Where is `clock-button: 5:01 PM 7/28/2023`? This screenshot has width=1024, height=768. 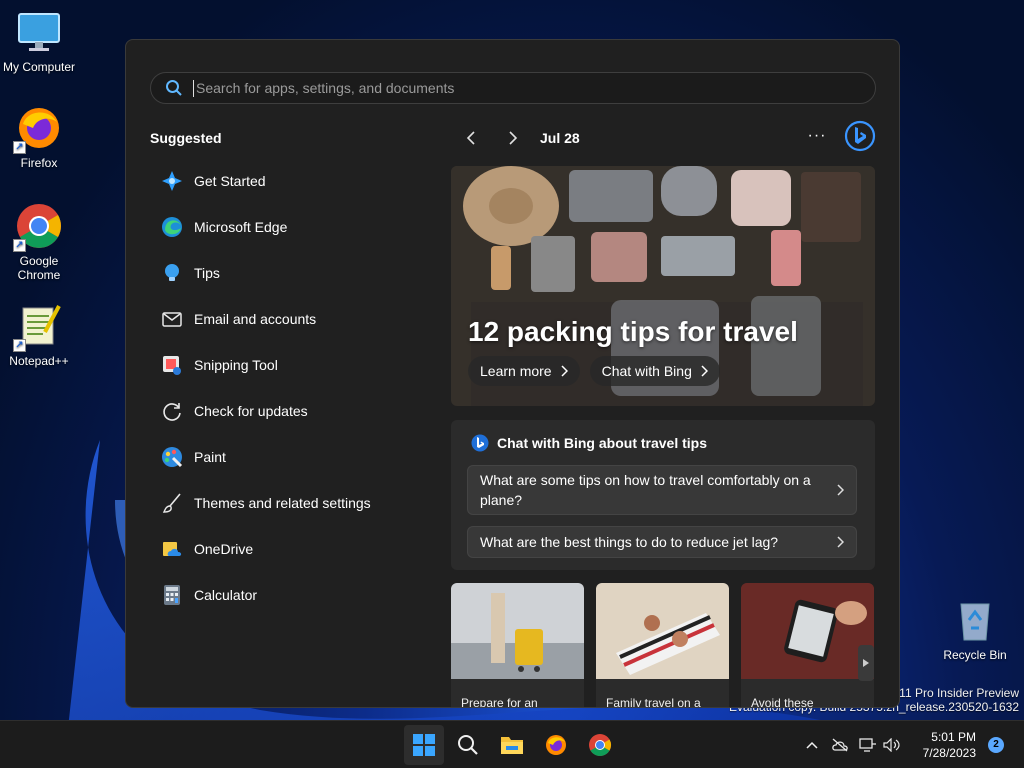
clock-button: 5:01 PM 7/28/2023 is located at coordinates (944, 745).